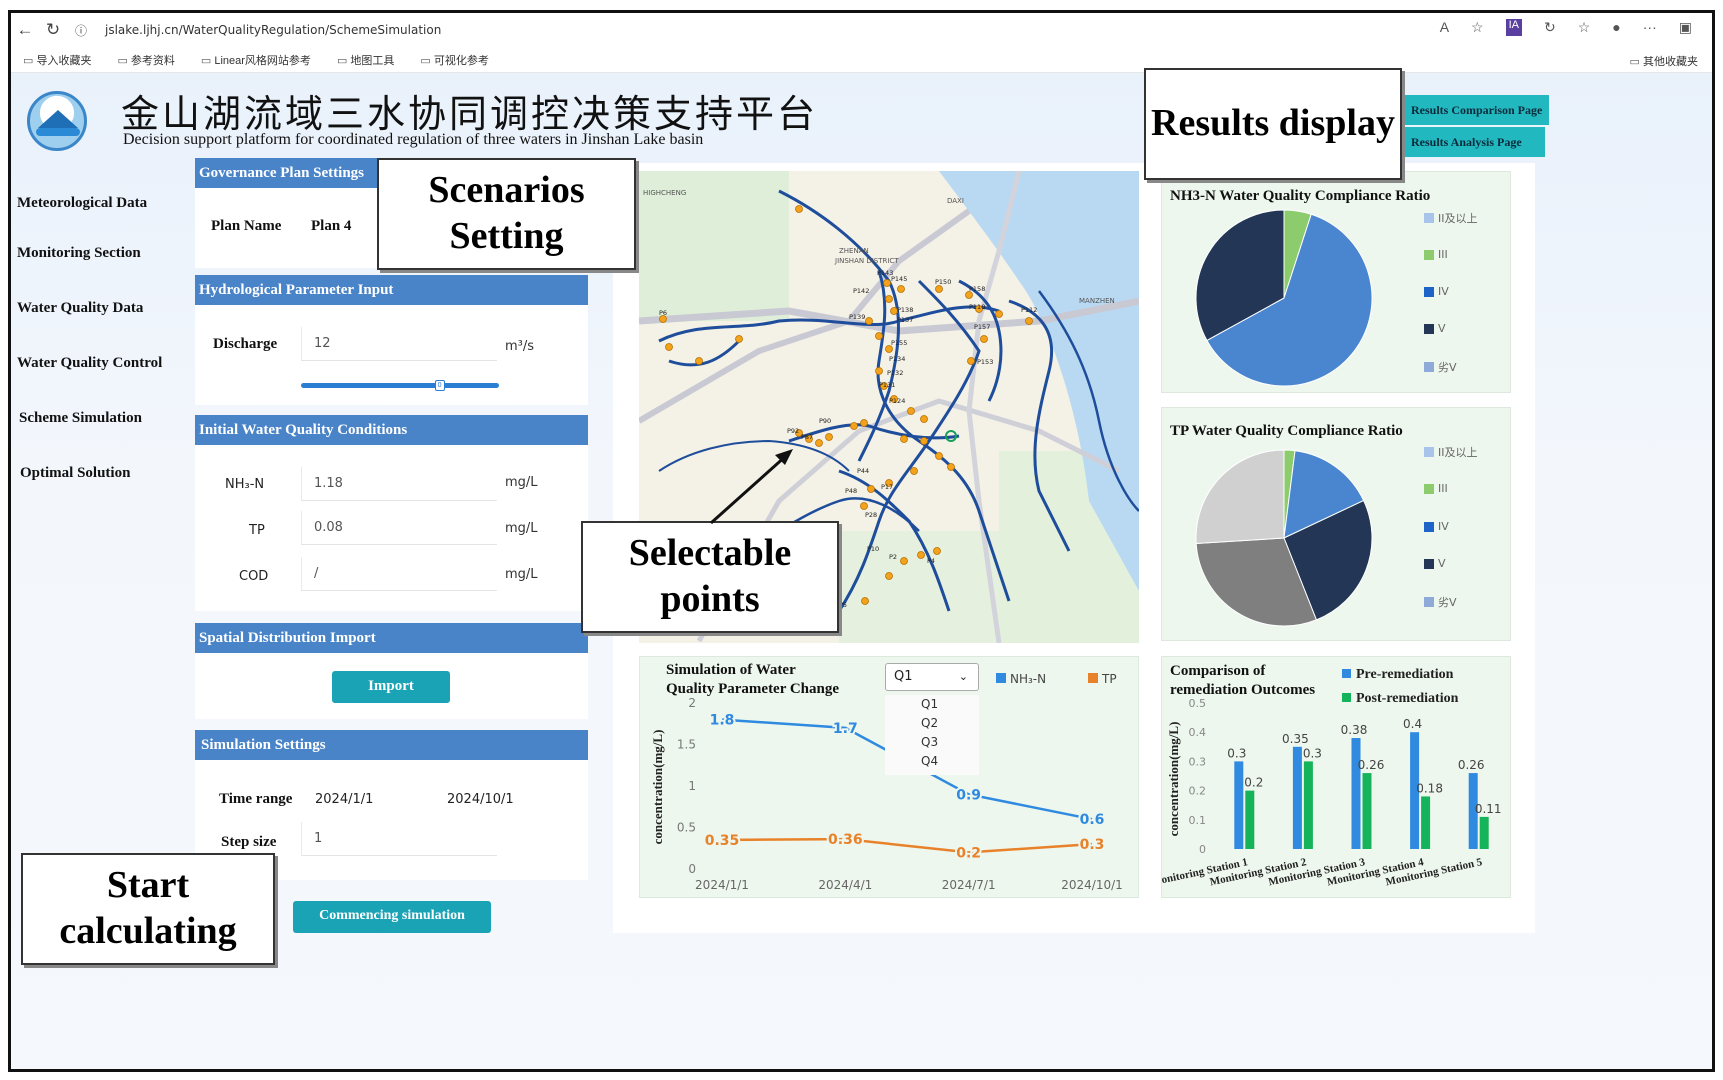 This screenshot has height=1080, width=1723. I want to click on bookmark-item: 可视化参考, so click(454, 60).